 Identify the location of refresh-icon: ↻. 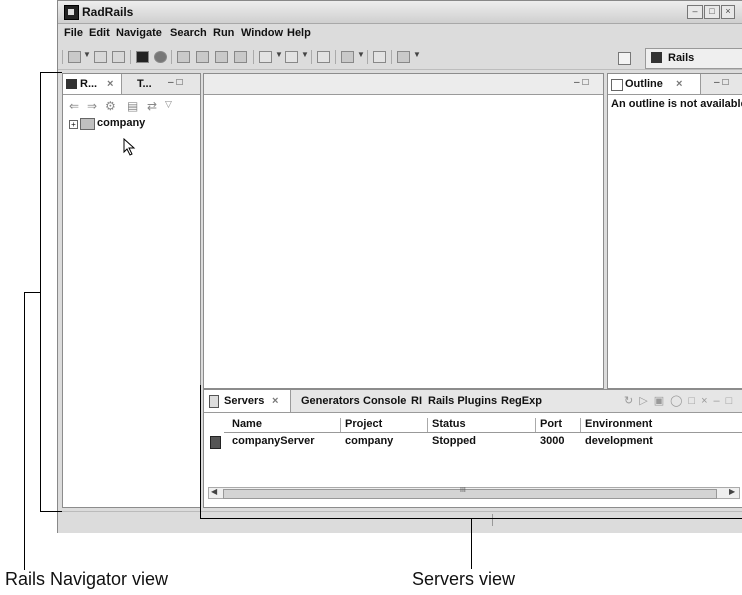
(631, 401).